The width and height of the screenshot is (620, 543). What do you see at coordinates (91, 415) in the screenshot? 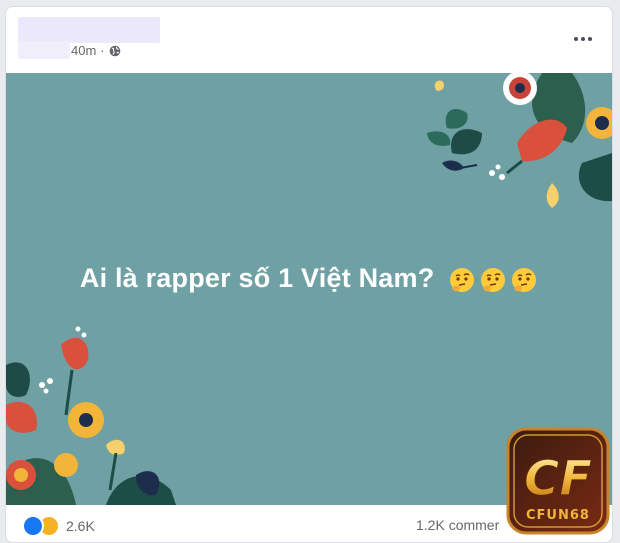
I see `floral-decoration-bottom-left` at bounding box center [91, 415].